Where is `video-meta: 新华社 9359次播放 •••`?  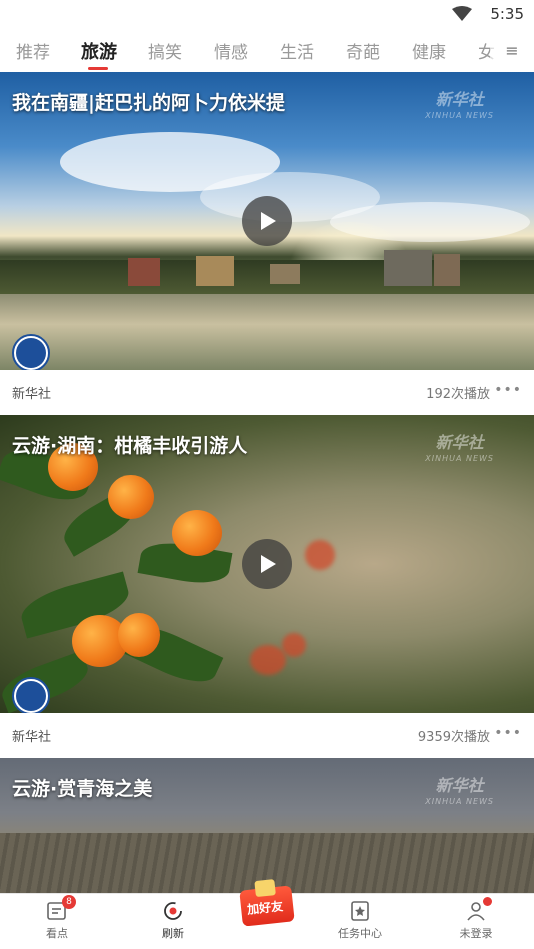
video-meta: 新华社 9359次播放 ••• is located at coordinates (267, 735).